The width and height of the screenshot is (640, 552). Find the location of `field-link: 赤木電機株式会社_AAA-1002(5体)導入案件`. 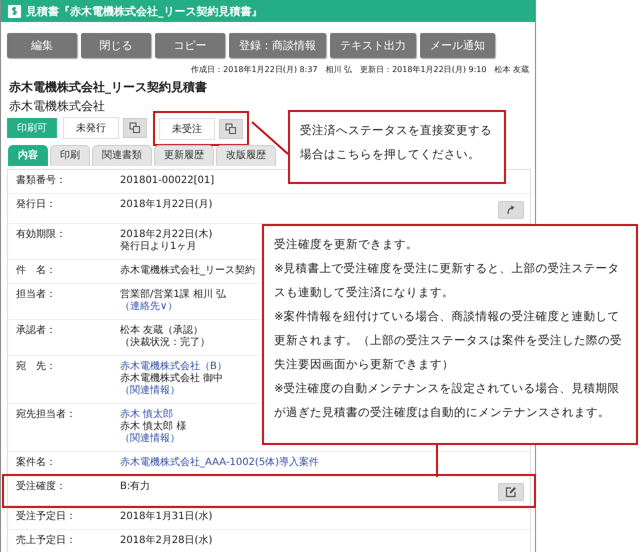

field-link: 赤木電機株式会社_AAA-1002(5体)導入案件 is located at coordinates (220, 463).